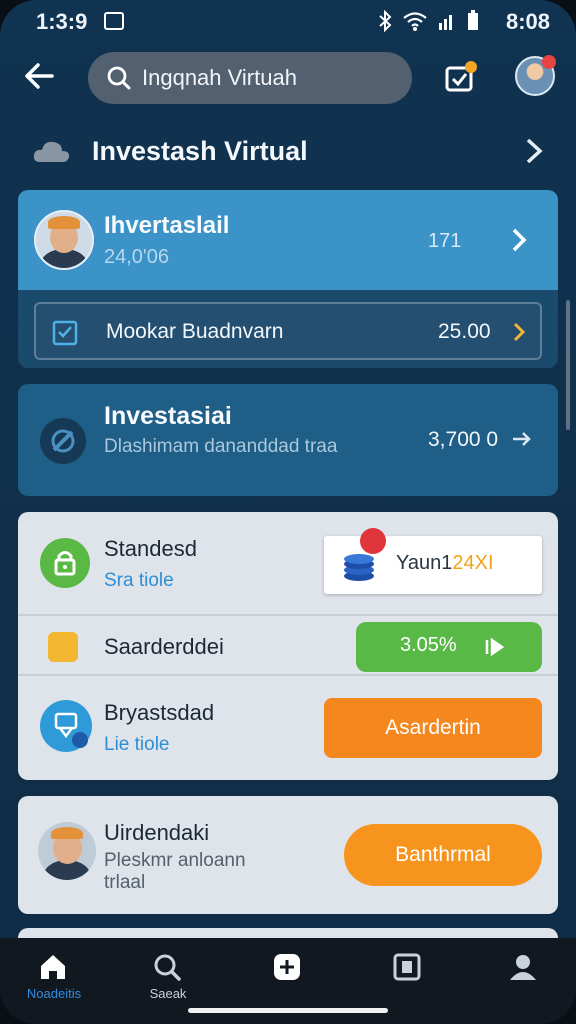 The height and width of the screenshot is (1024, 576). What do you see at coordinates (429, 21) in the screenshot?
I see `status-icons` at bounding box center [429, 21].